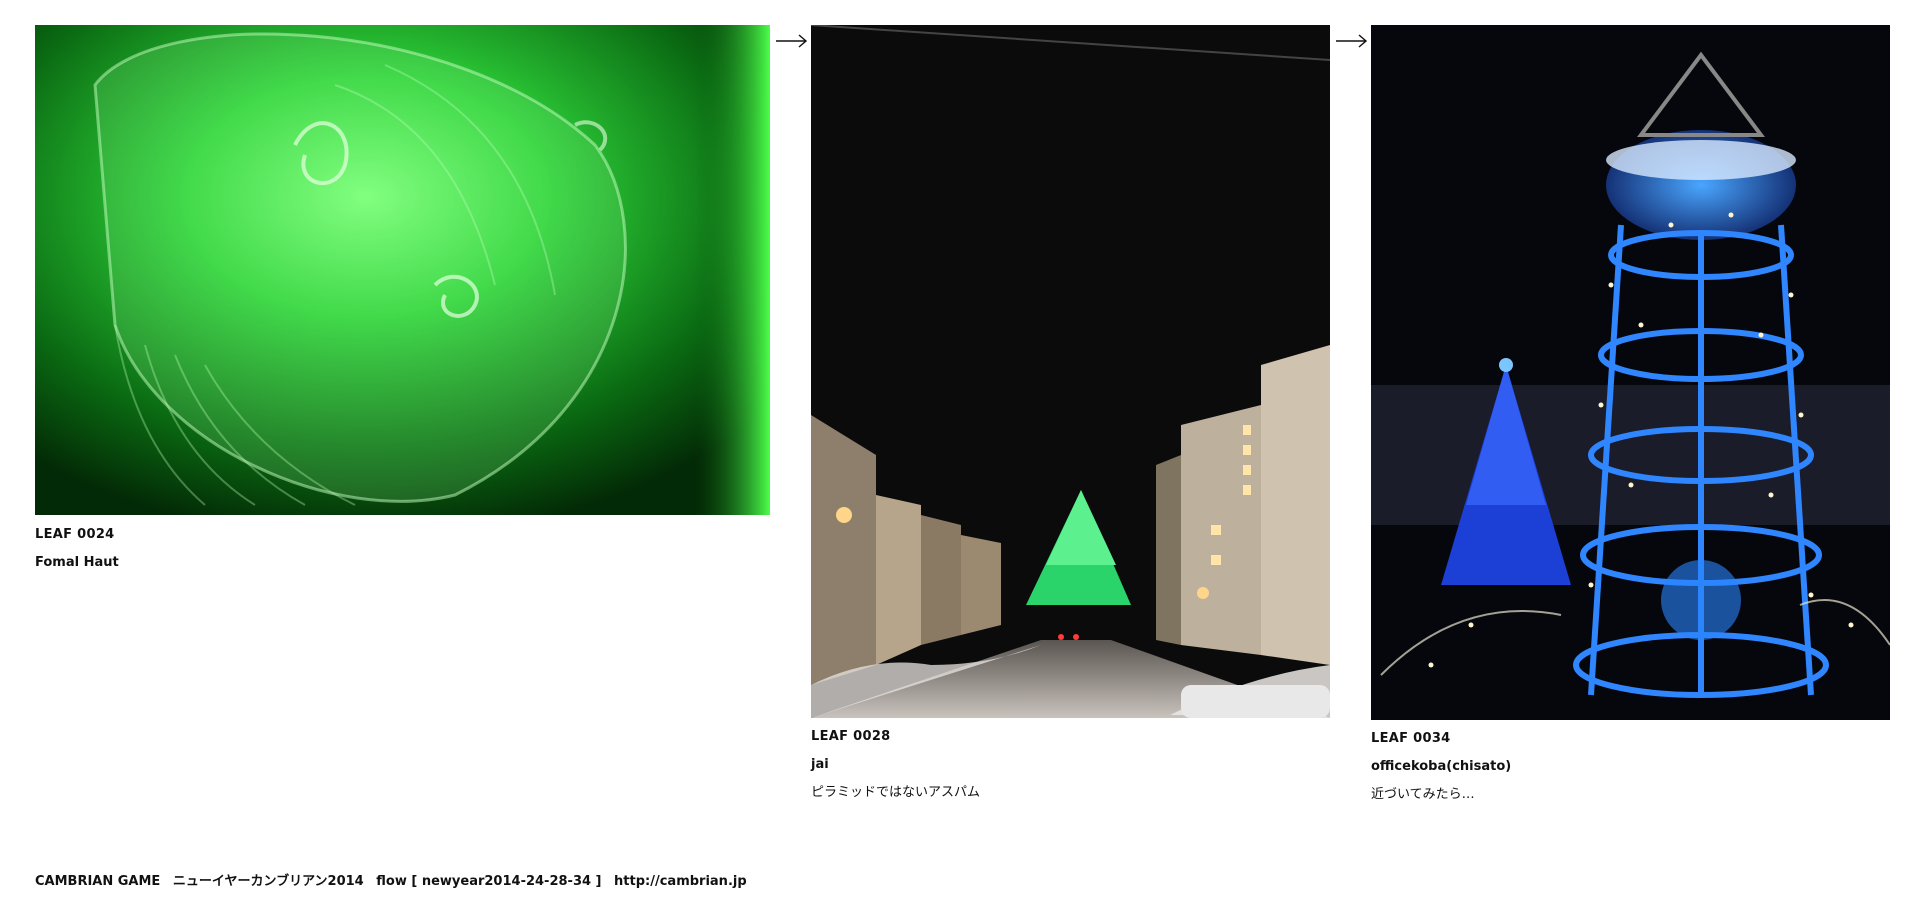 This screenshot has width=1925, height=902. Describe the element at coordinates (851, 736) in the screenshot. I see `leaf-id: LEAF 0028` at that location.